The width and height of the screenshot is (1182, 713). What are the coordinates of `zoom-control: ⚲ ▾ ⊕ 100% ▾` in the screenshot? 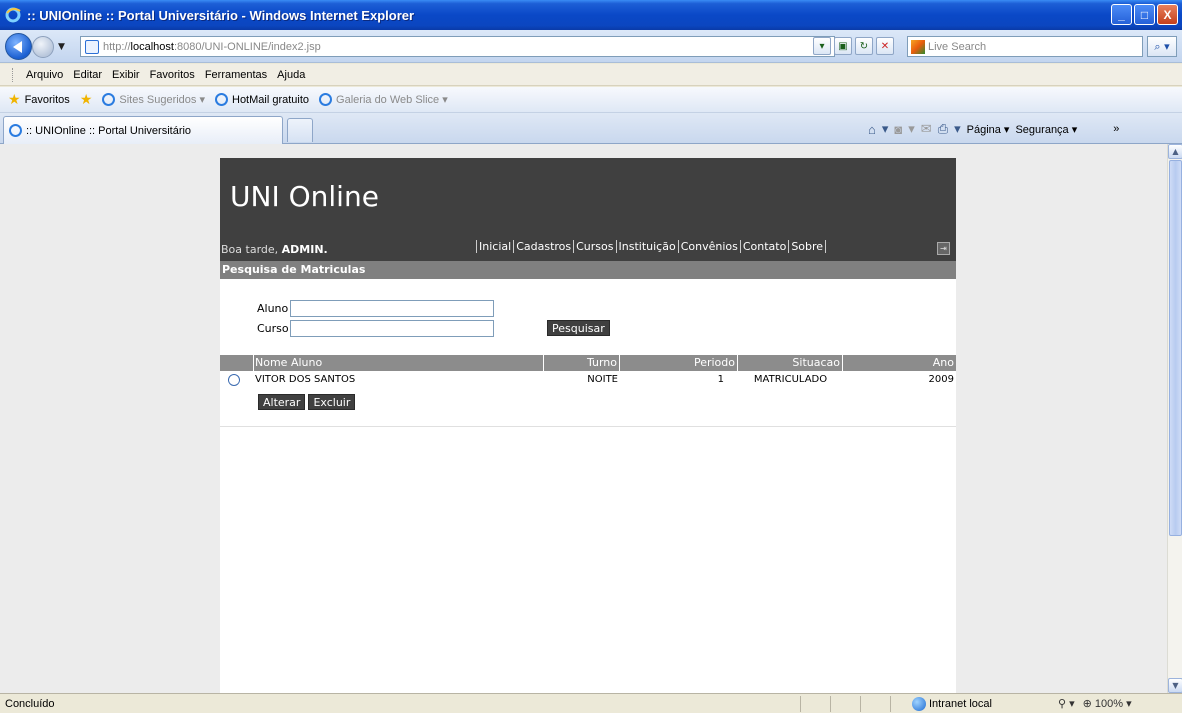 It's located at (1095, 703).